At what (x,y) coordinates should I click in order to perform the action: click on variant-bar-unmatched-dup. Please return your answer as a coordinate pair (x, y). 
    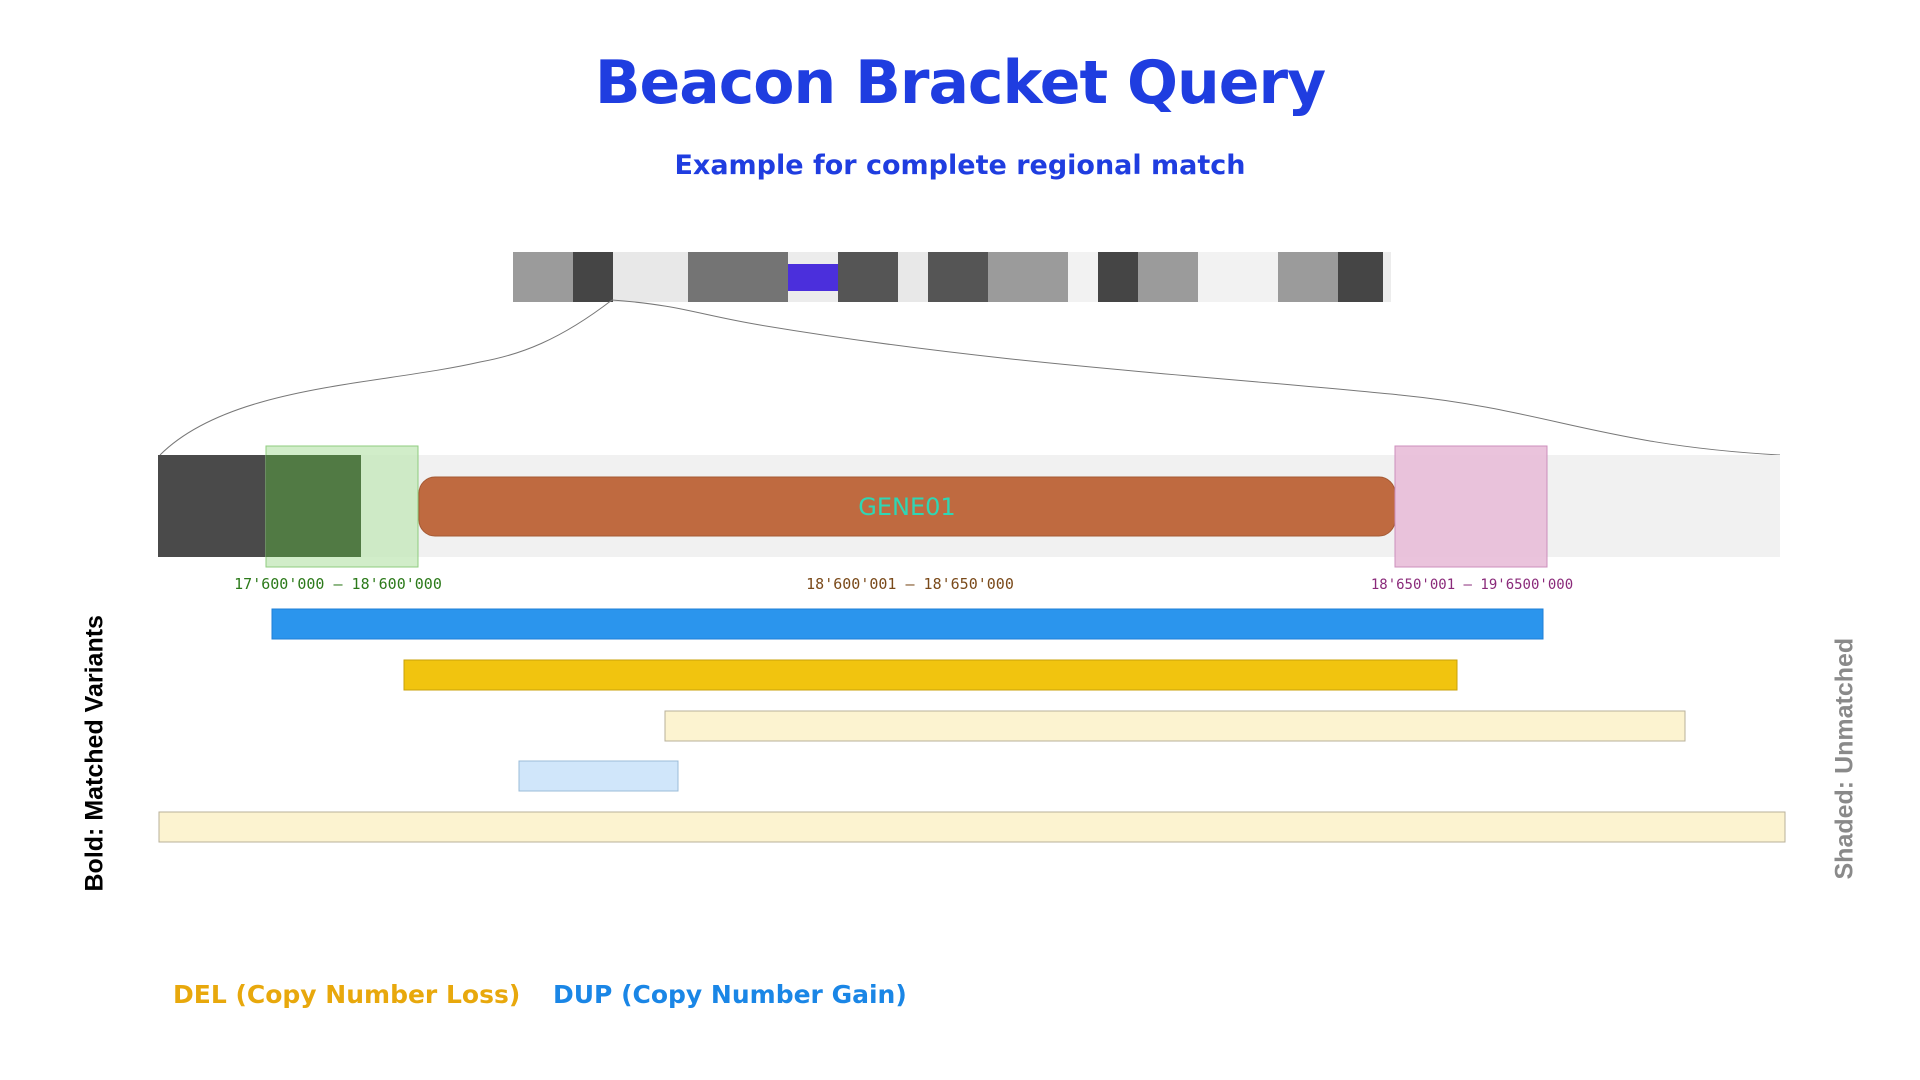
    Looking at the image, I should click on (598, 776).